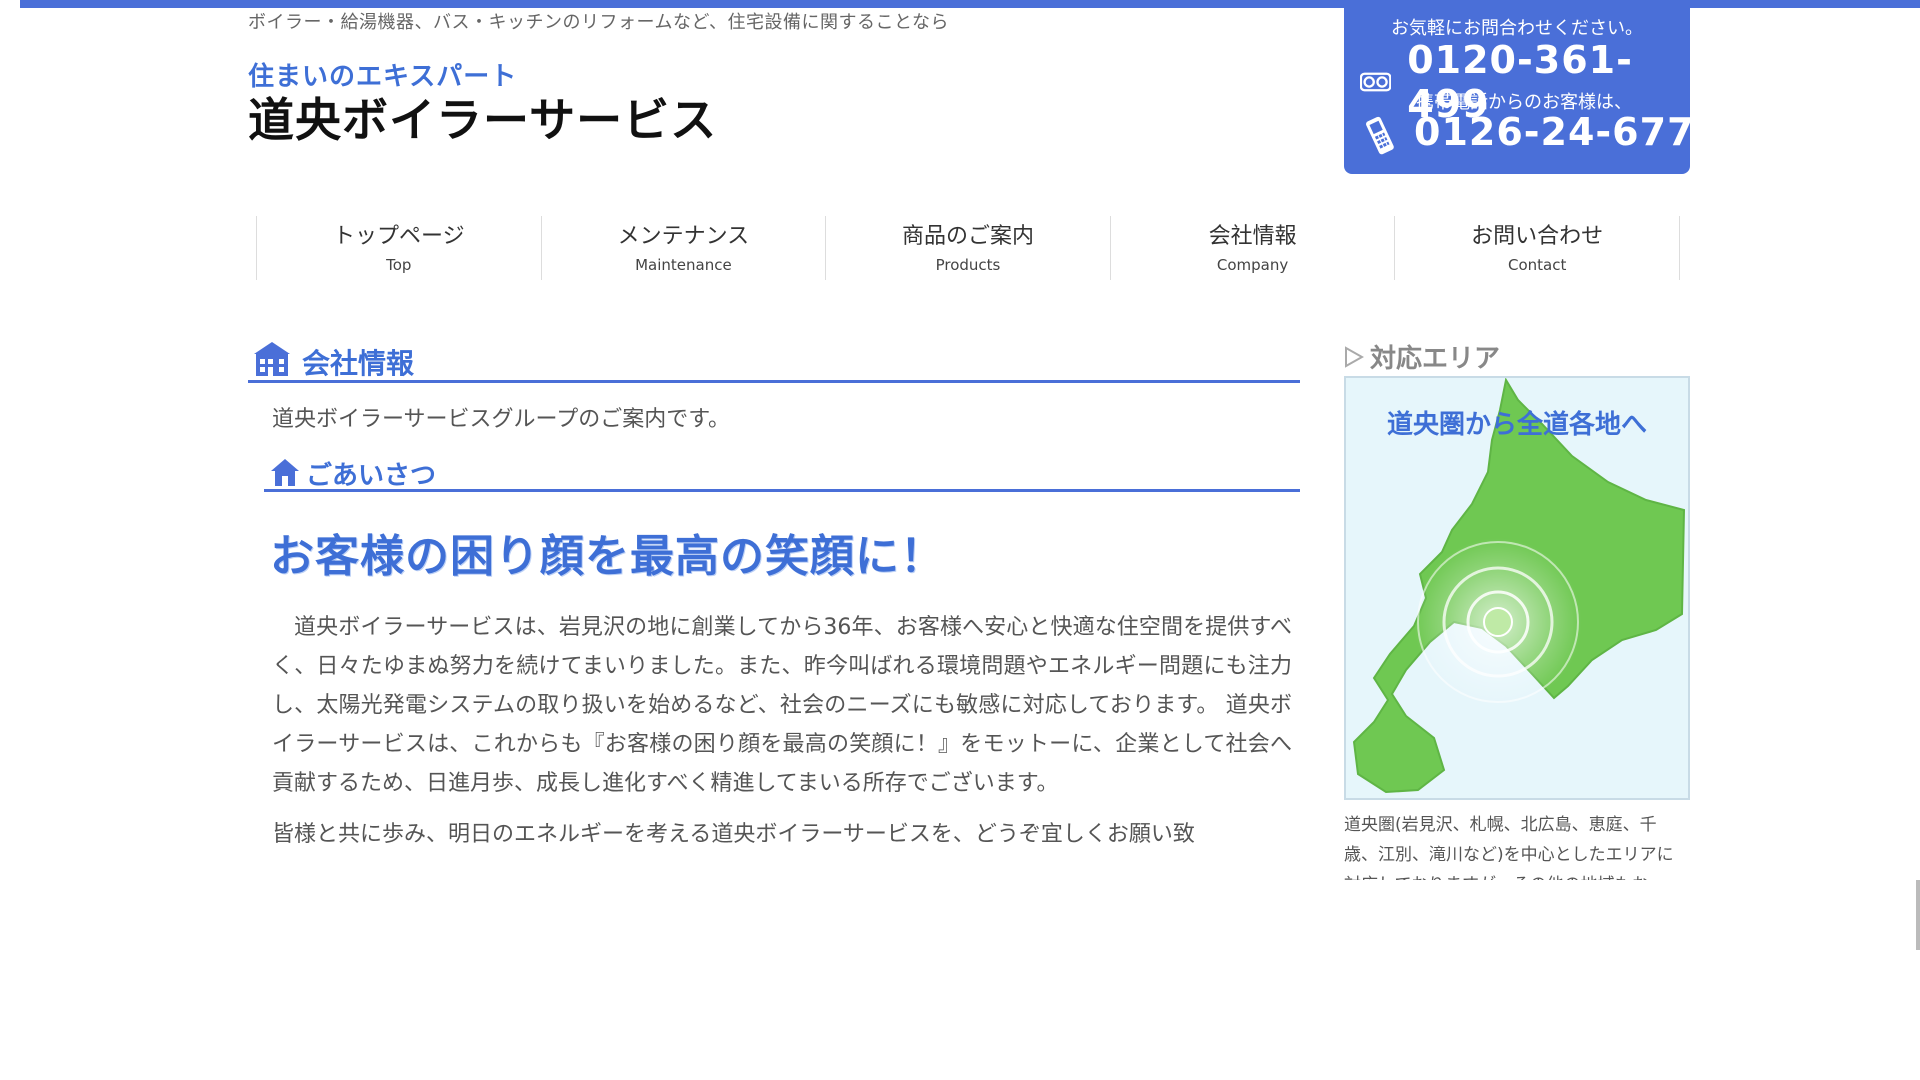 The width and height of the screenshot is (1920, 1080). What do you see at coordinates (1252, 265) in the screenshot?
I see `nav-item-sublabel: Company` at bounding box center [1252, 265].